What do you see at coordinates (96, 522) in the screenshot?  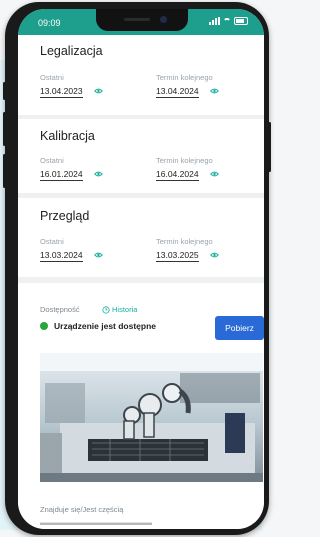 I see `location-value-cut: ▬▬▬▬▬▬▬▬▬▬▬▬▬▬` at bounding box center [96, 522].